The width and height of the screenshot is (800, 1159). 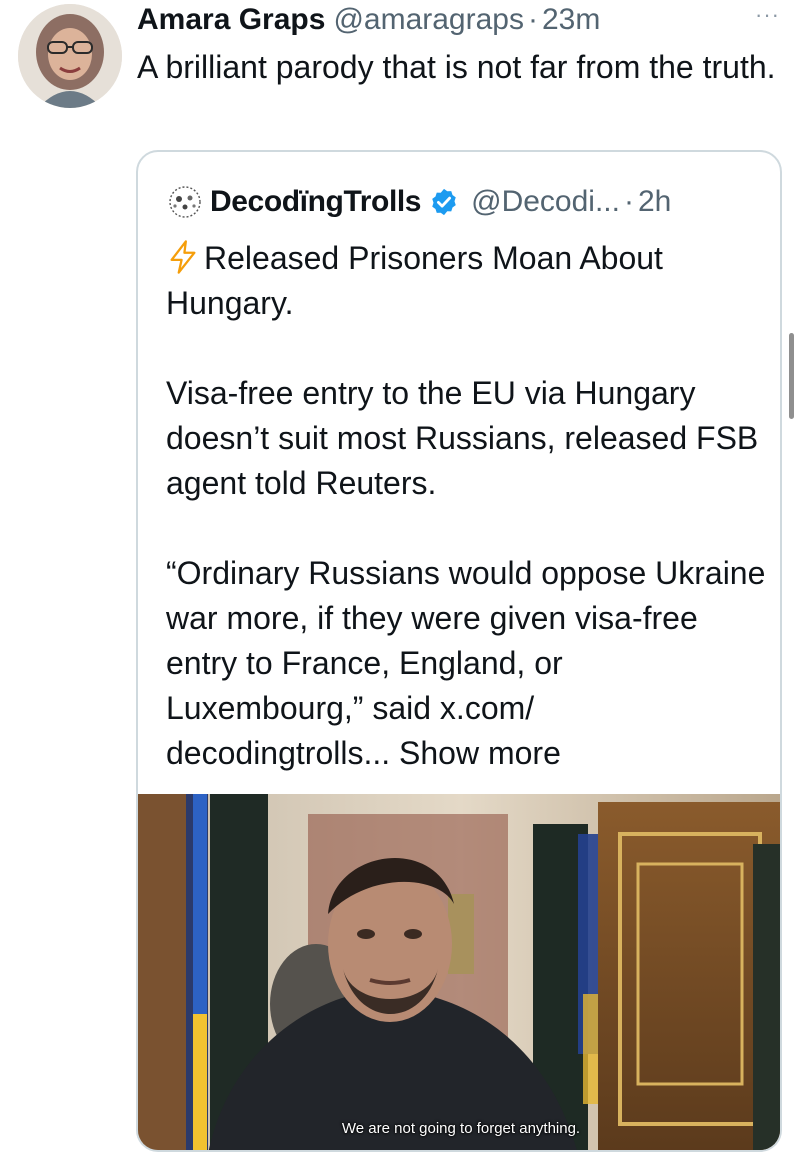 I want to click on quoted-author-name: DecodïngTrolls, so click(x=316, y=202).